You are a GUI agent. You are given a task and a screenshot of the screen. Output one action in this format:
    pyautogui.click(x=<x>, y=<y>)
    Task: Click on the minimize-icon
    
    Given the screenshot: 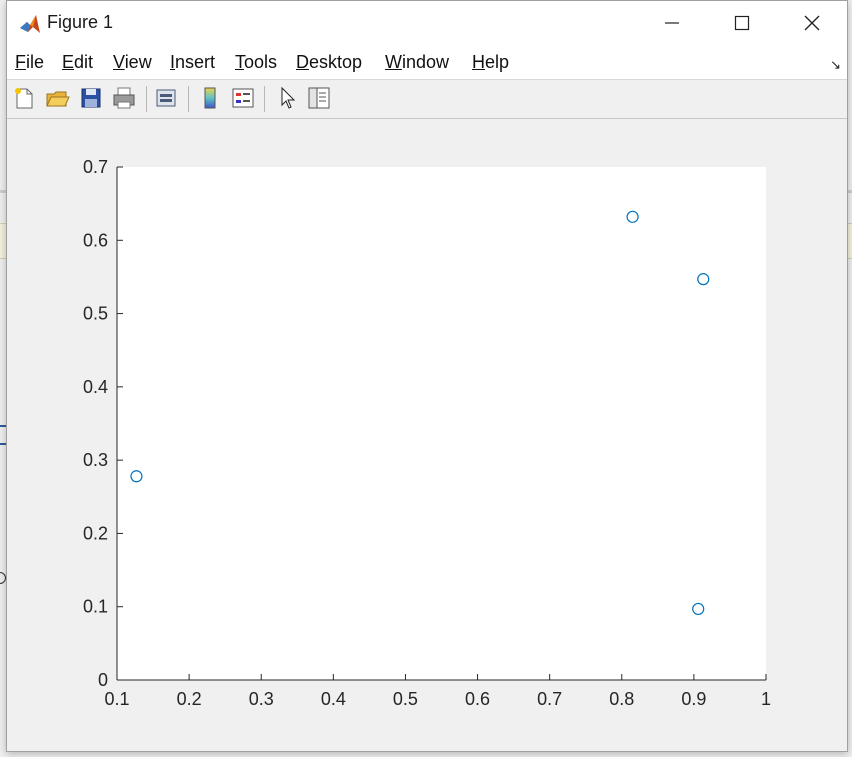 What is the action you would take?
    pyautogui.click(x=672, y=23)
    